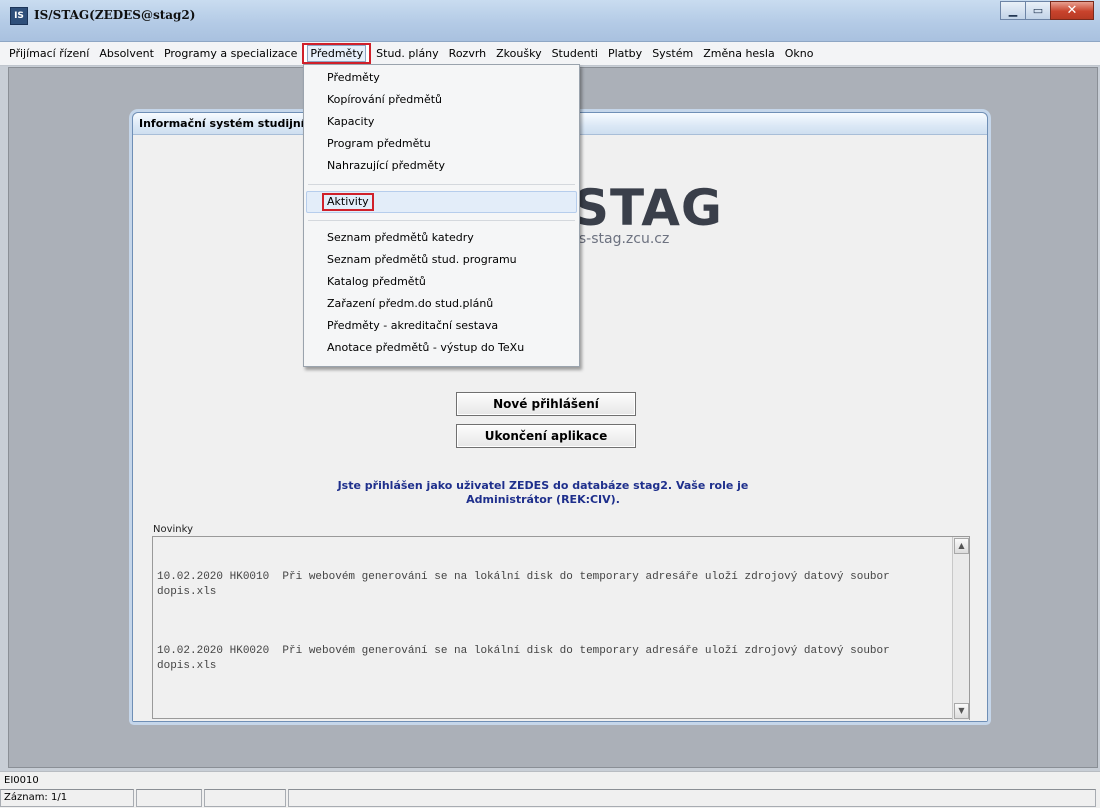 This screenshot has width=1100, height=808. Describe the element at coordinates (222, 123) in the screenshot. I see `main-window-title: Informační systém studijní` at that location.